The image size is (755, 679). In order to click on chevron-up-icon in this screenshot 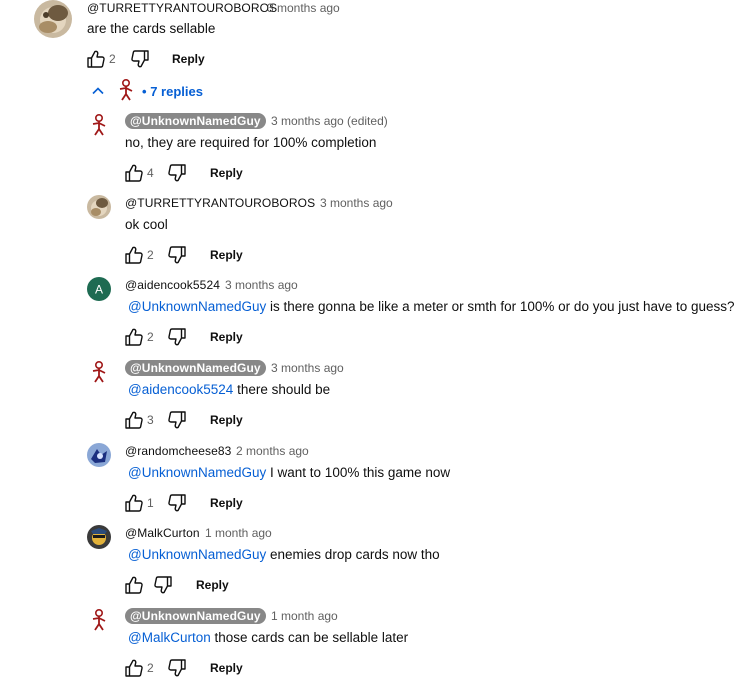, I will do `click(98, 91)`.